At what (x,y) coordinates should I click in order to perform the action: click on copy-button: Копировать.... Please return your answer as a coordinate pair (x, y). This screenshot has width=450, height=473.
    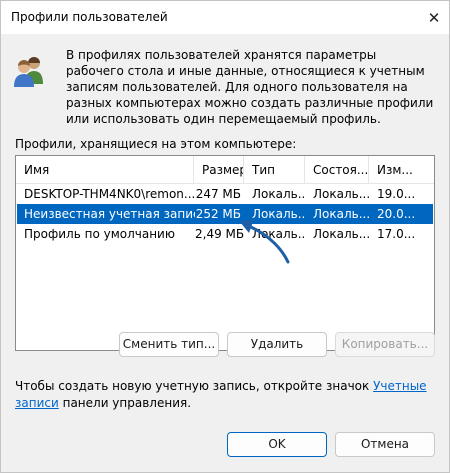
    Looking at the image, I should click on (385, 344).